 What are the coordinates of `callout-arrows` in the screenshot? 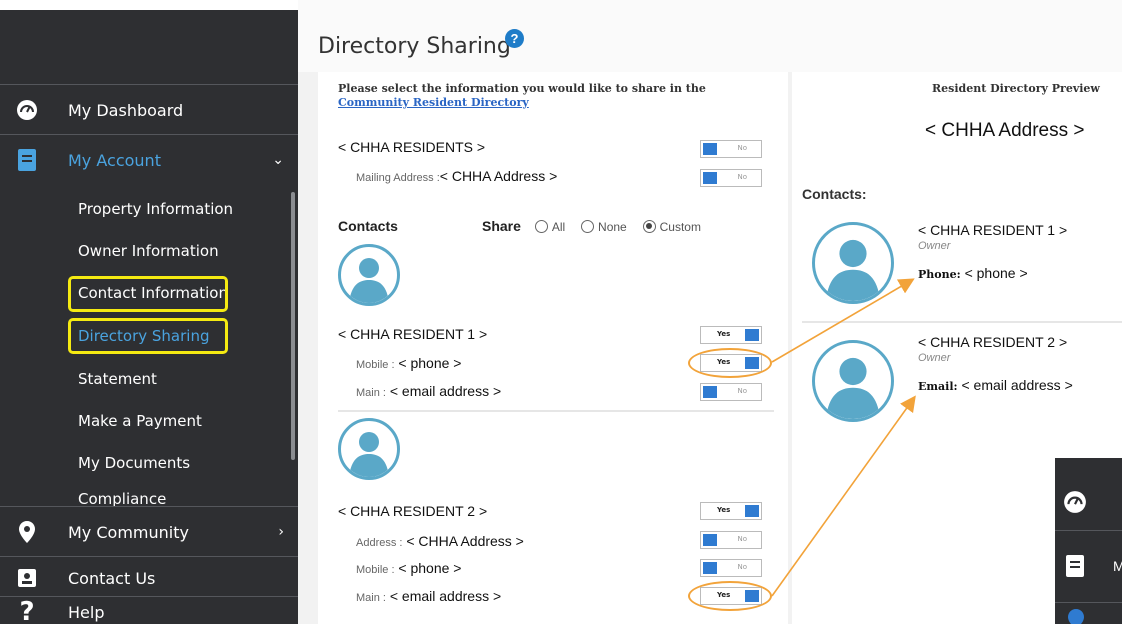 It's located at (843, 437).